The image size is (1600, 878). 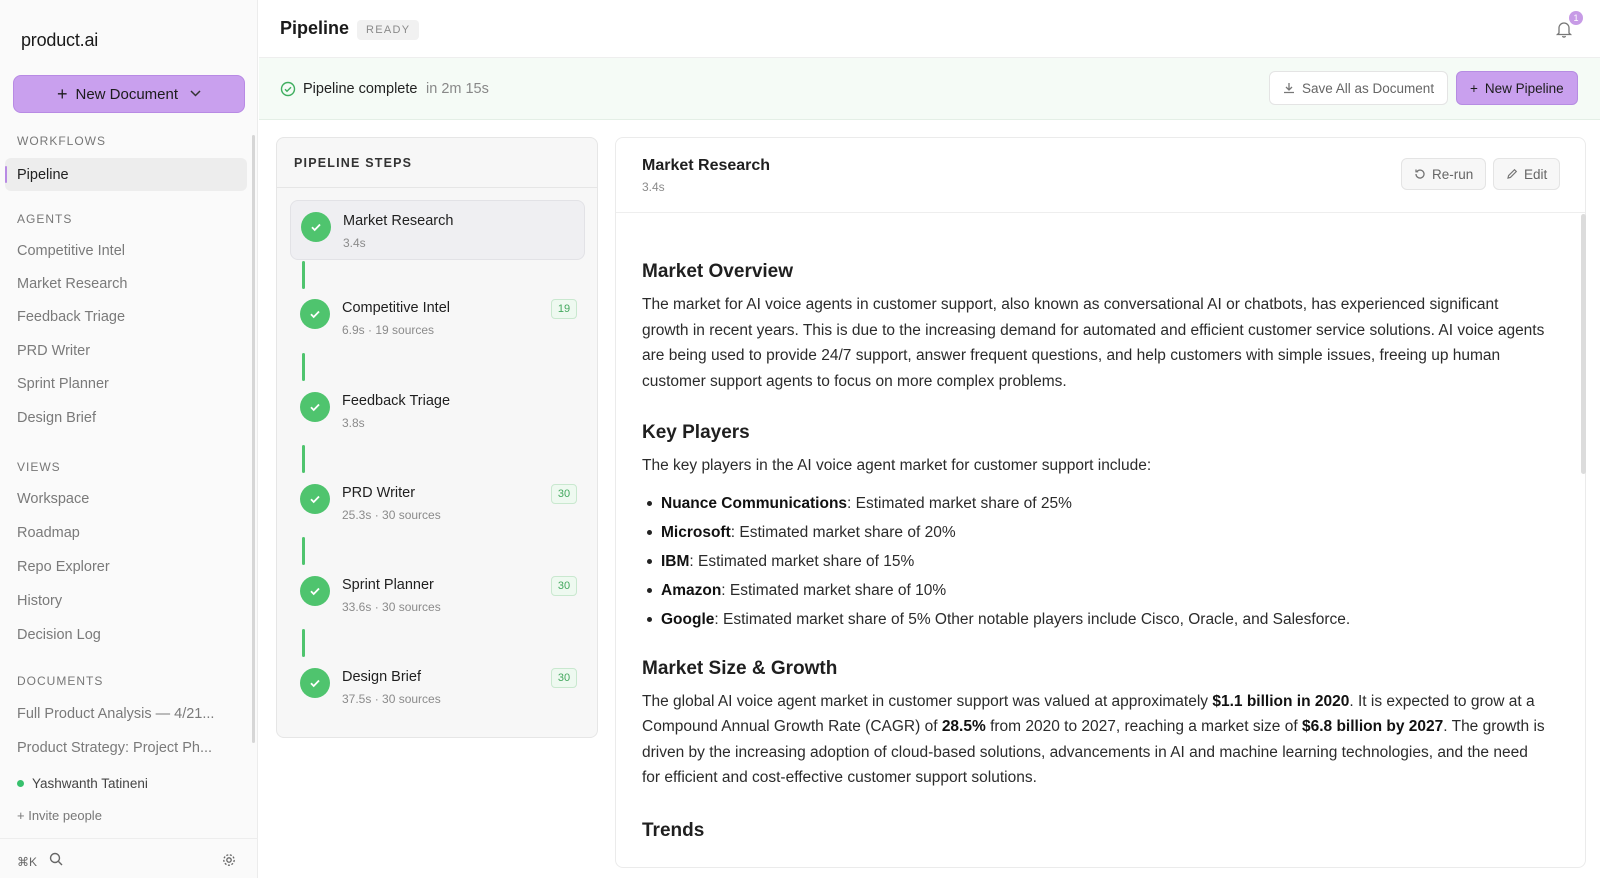 What do you see at coordinates (1420, 174) in the screenshot?
I see `refresh-icon` at bounding box center [1420, 174].